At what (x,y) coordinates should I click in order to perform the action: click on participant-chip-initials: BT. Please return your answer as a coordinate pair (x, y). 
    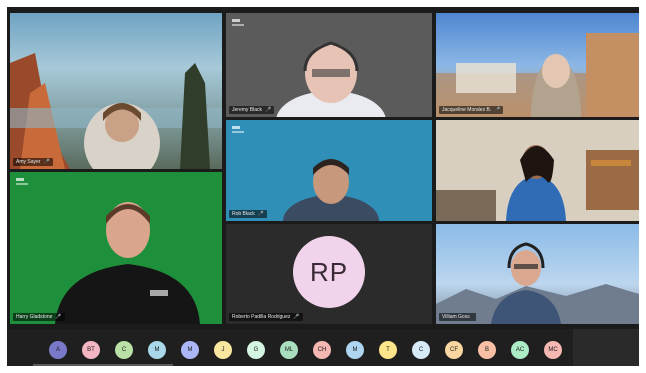
    Looking at the image, I should click on (91, 350).